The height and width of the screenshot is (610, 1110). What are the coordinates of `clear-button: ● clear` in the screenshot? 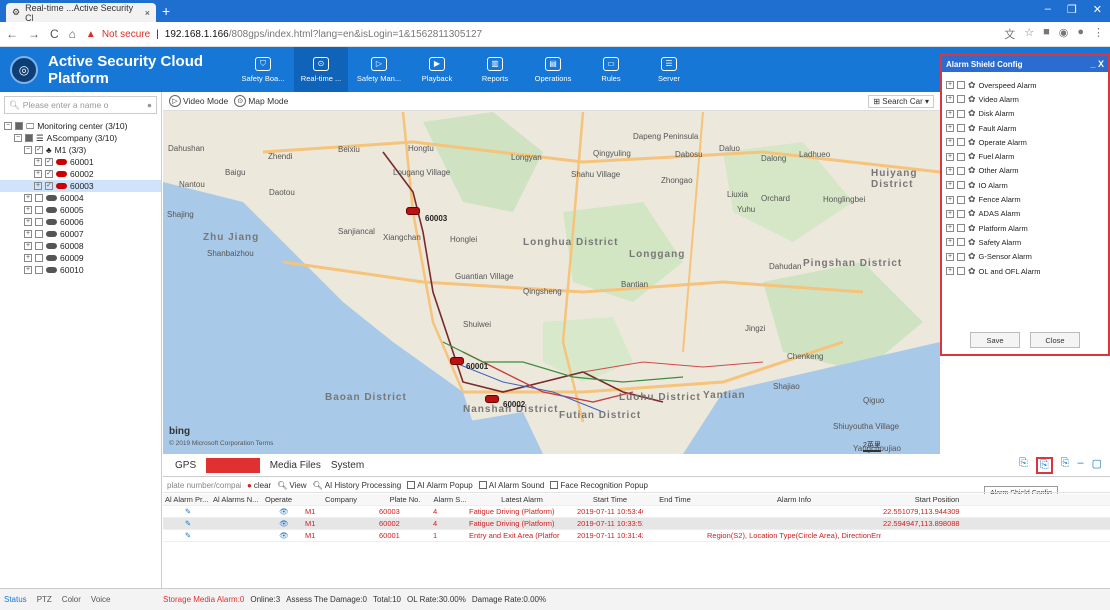 It's located at (259, 485).